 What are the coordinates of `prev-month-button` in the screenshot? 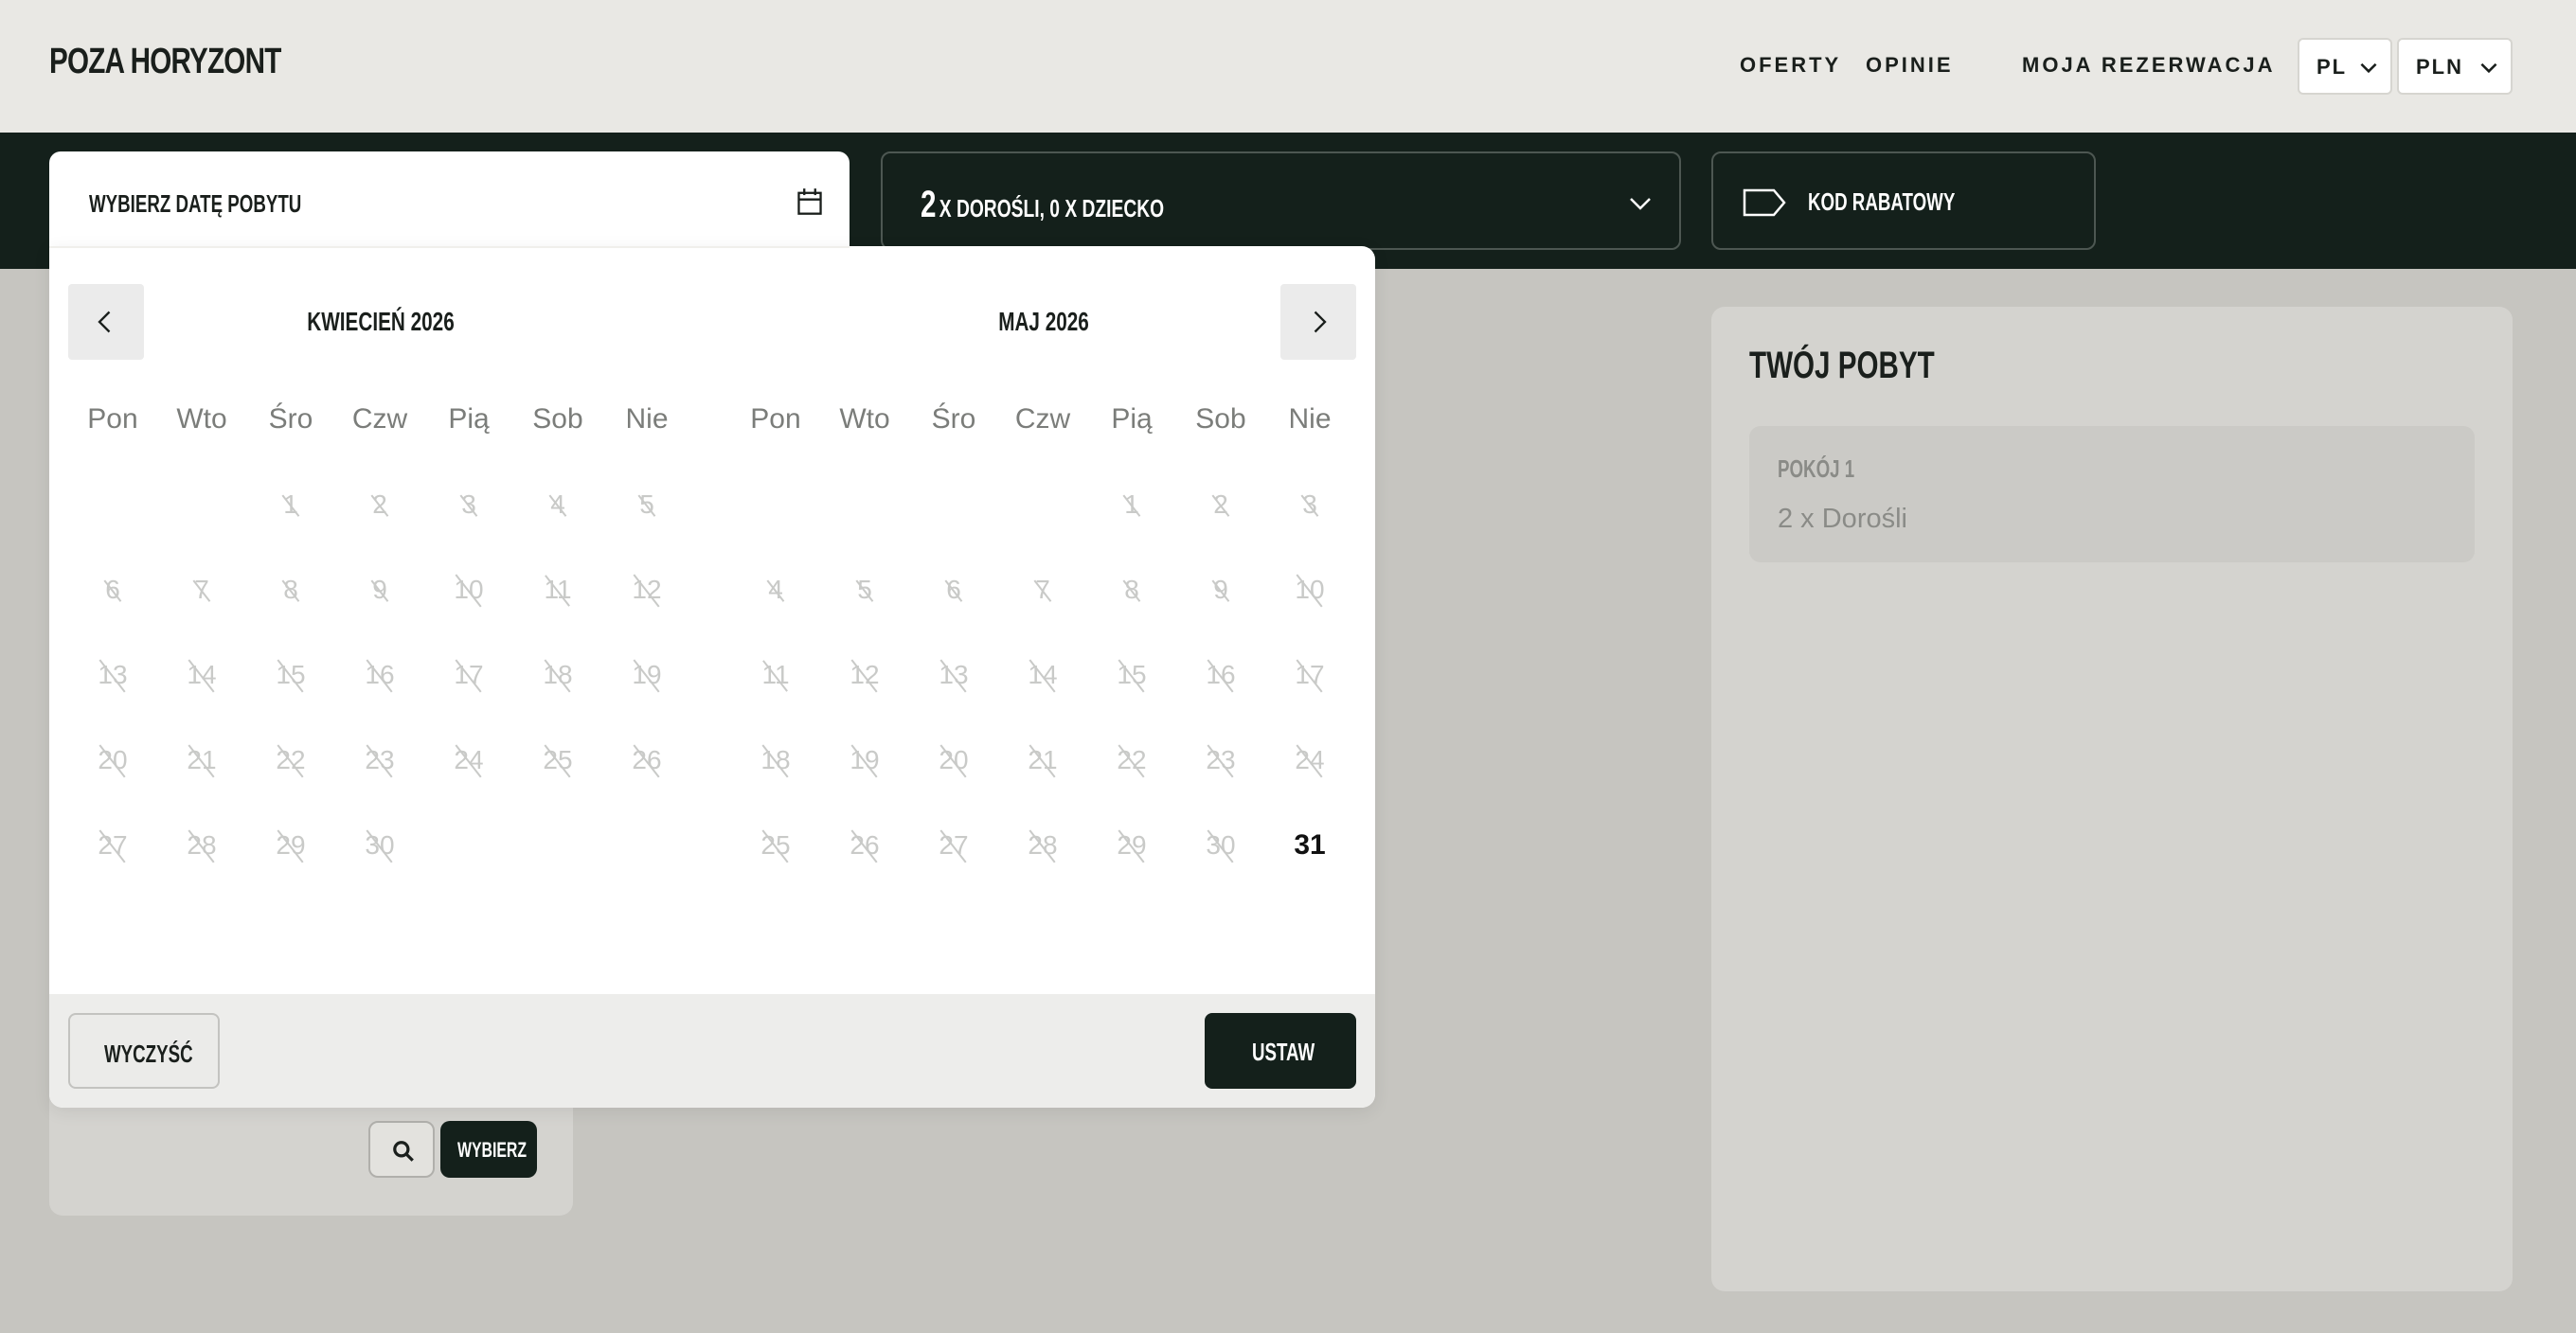 It's located at (106, 322).